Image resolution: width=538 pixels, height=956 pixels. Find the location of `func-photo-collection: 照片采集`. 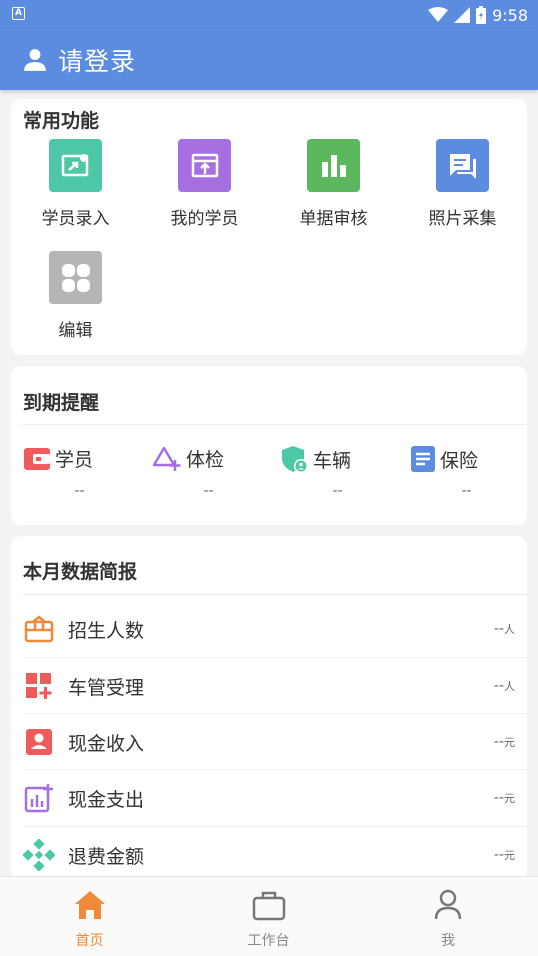

func-photo-collection: 照片采集 is located at coordinates (462, 184).